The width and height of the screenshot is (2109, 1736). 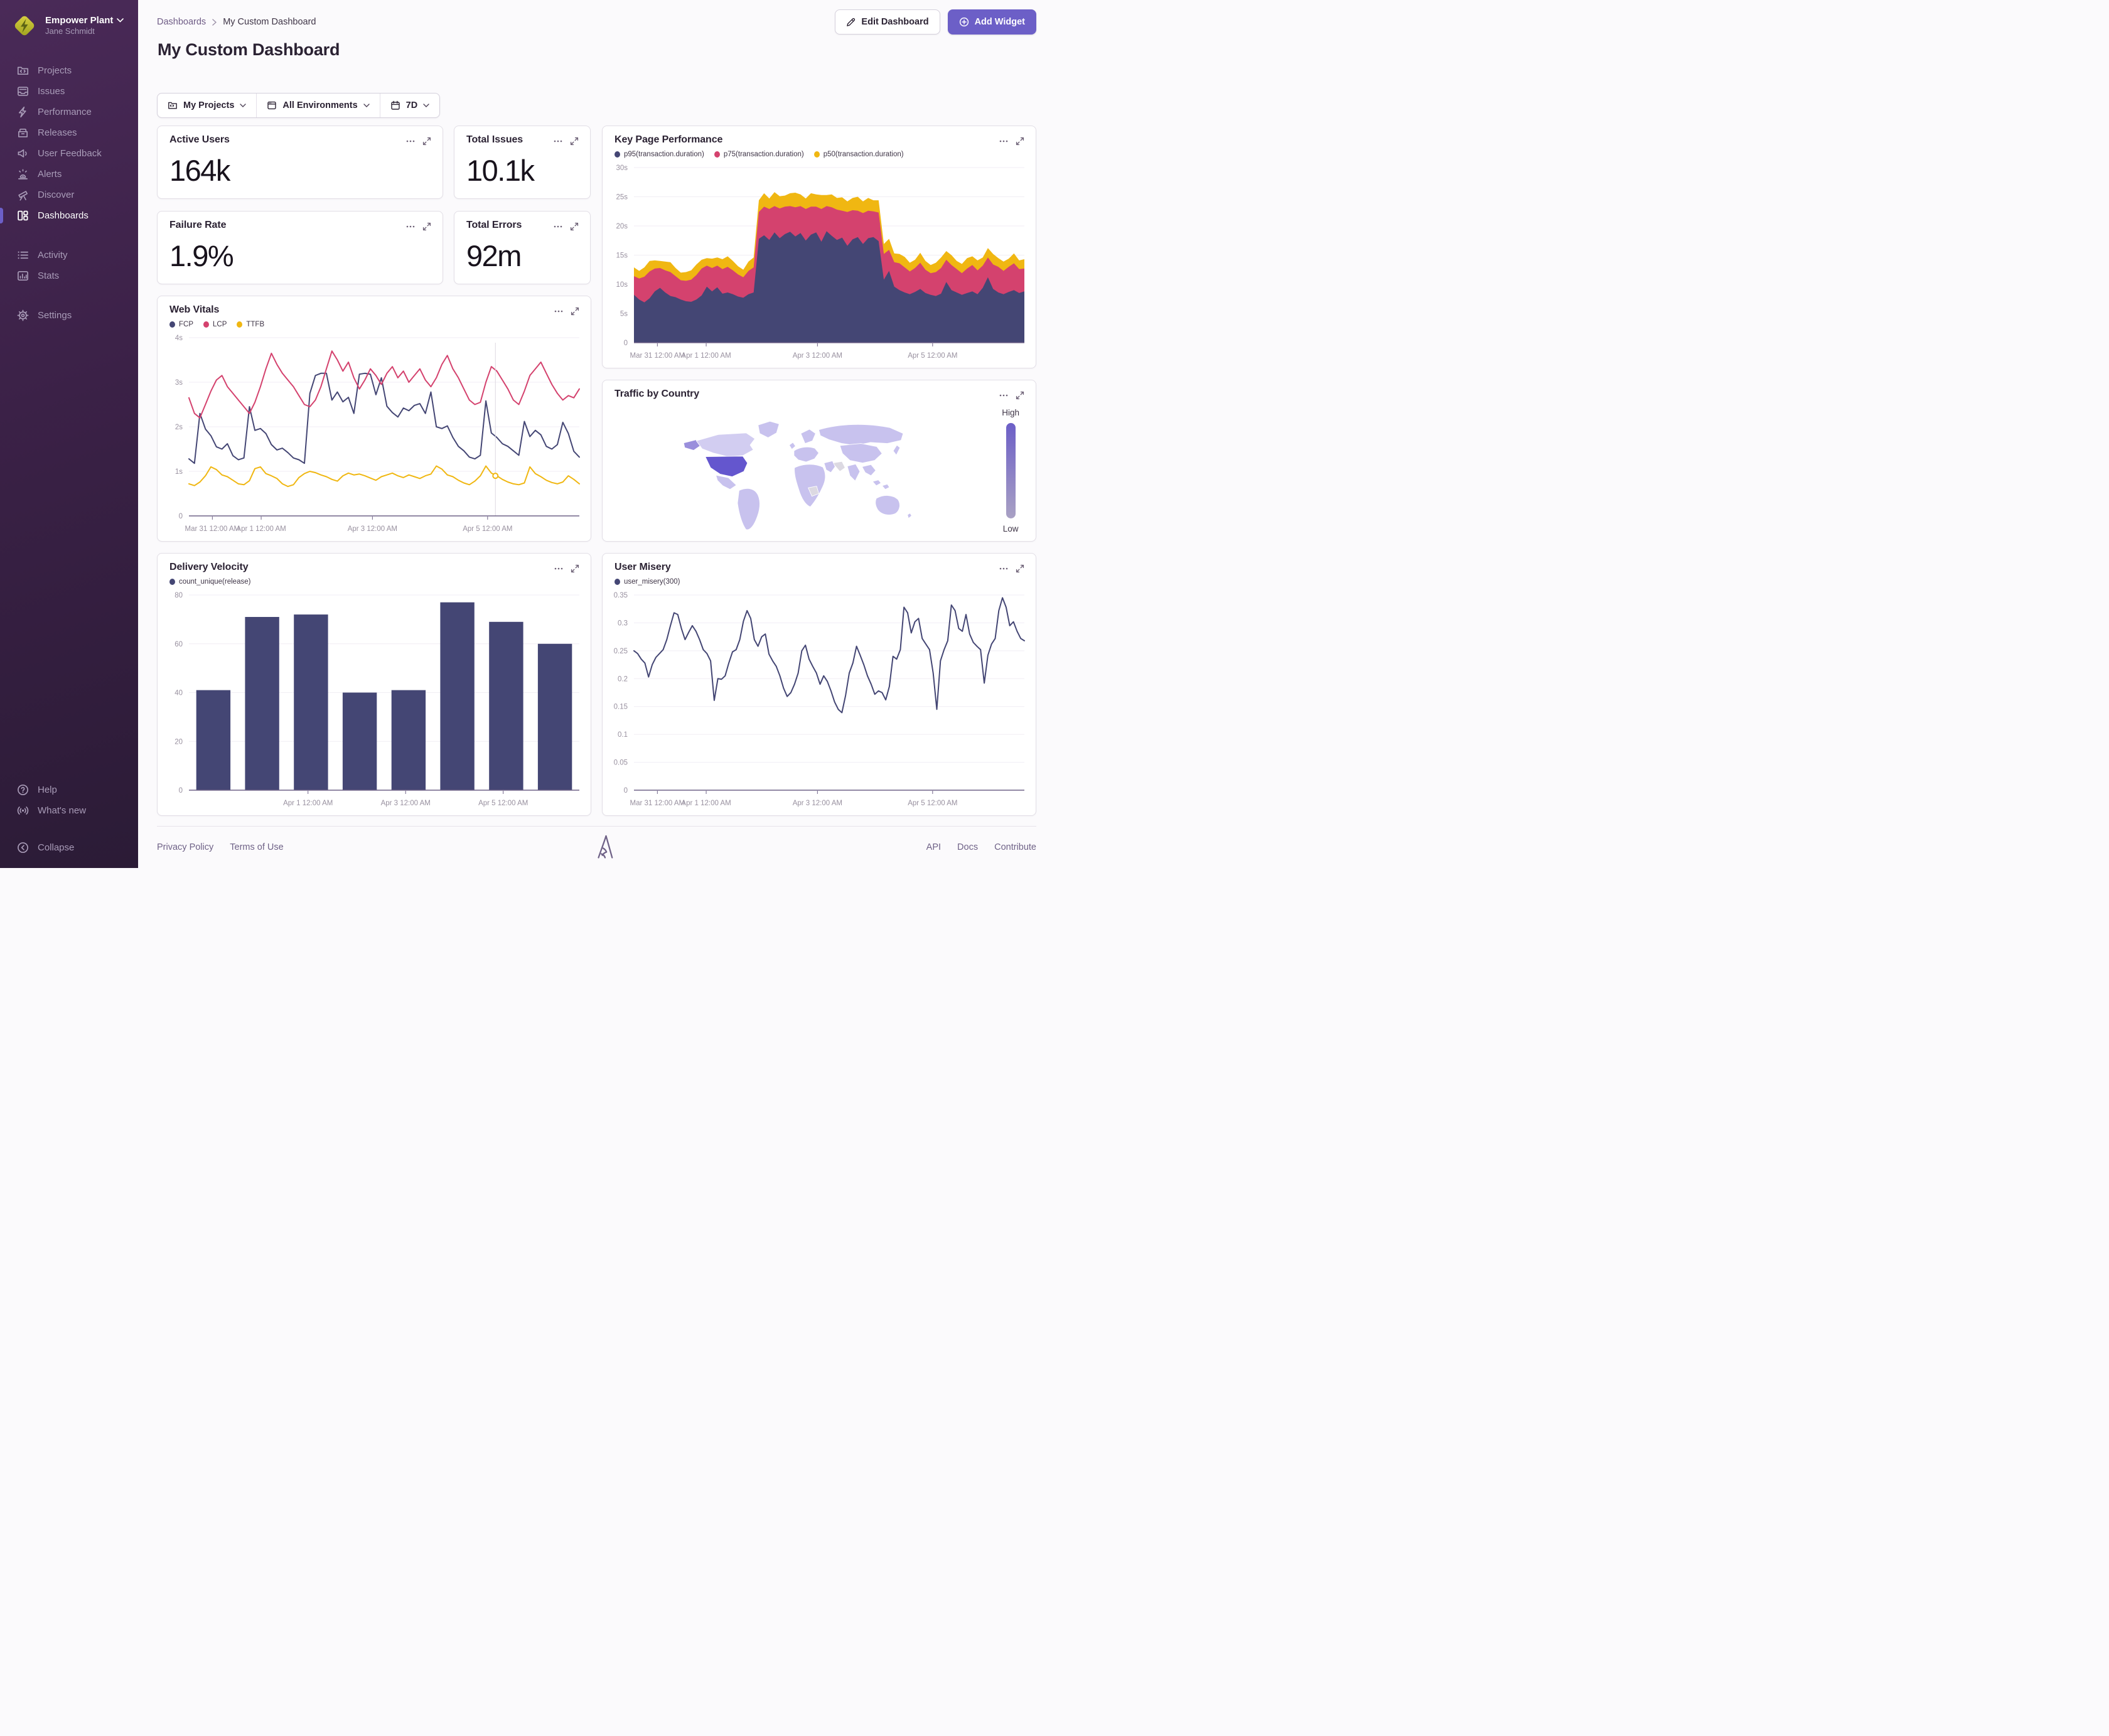 I want to click on org-switcher: Empower Plant Jane Schmidt, so click(x=69, y=22).